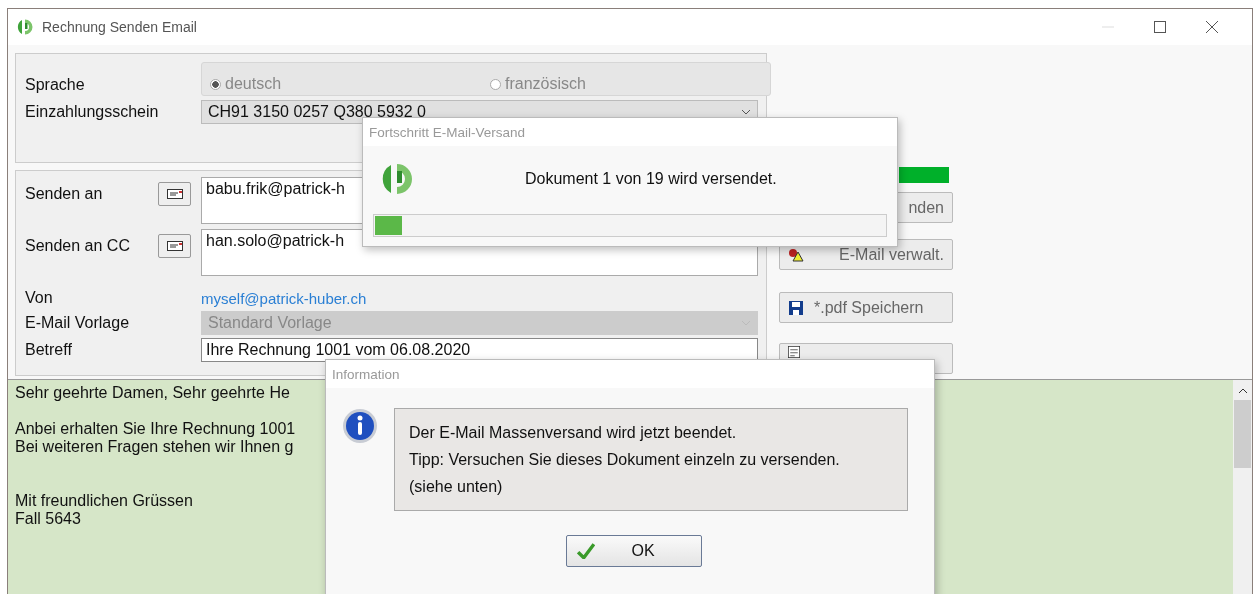  What do you see at coordinates (1242, 434) in the screenshot?
I see `scroll-thumb` at bounding box center [1242, 434].